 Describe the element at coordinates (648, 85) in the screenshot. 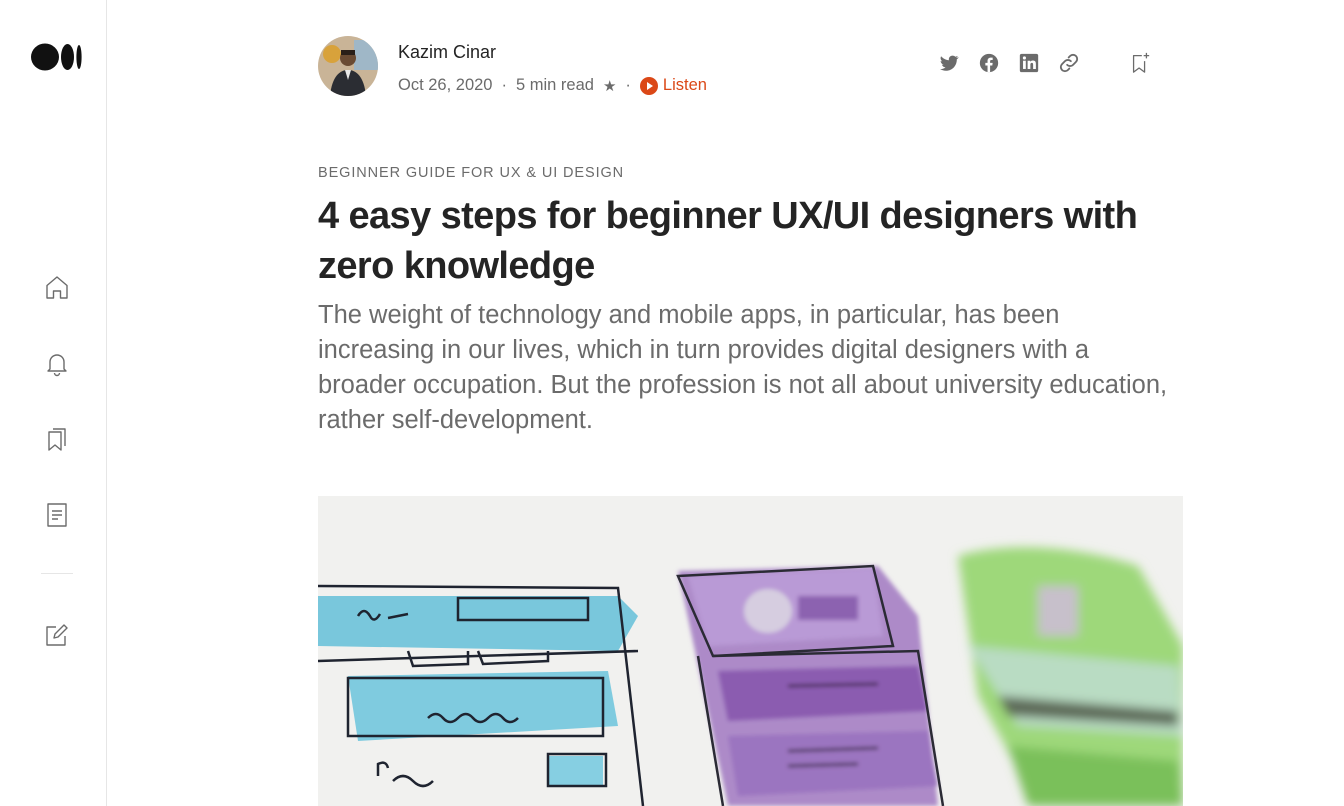

I see `play-icon` at that location.